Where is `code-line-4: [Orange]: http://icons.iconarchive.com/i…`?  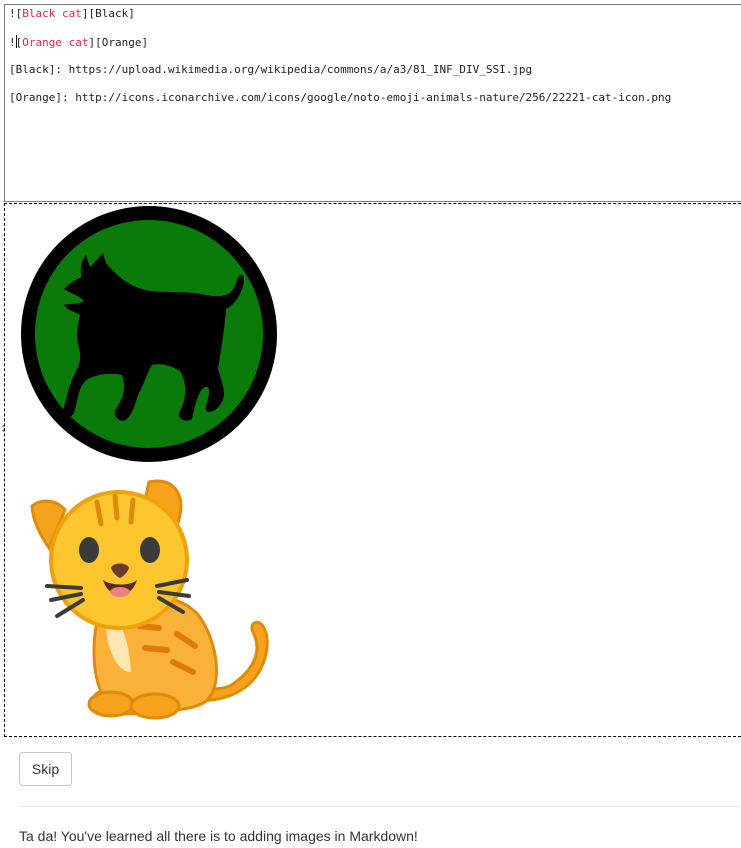 code-line-4: [Orange]: http://icons.iconarchive.com/i… is located at coordinates (340, 97).